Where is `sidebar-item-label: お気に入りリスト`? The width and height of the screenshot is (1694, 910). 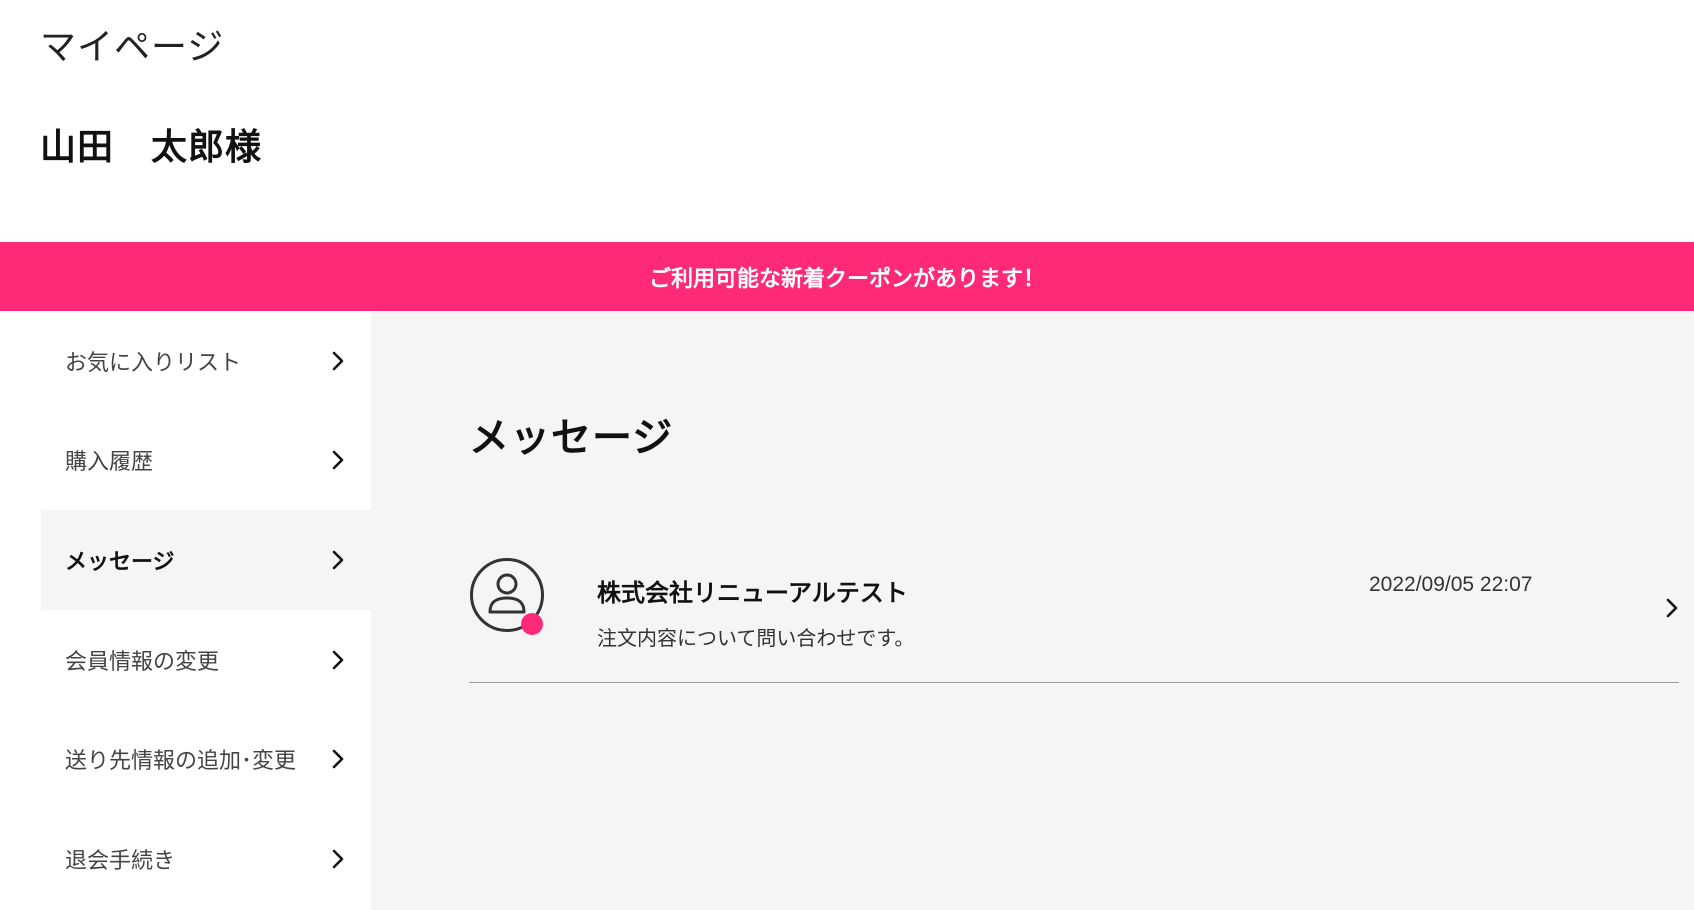 sidebar-item-label: お気に入りリスト is located at coordinates (153, 363).